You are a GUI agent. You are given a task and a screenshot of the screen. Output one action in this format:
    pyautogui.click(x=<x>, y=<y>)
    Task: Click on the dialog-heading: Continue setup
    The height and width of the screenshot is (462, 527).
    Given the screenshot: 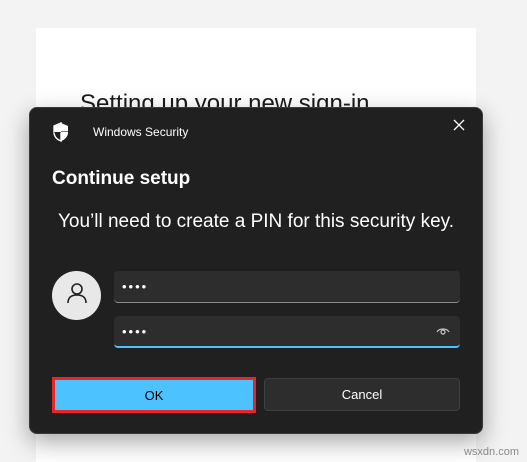 What is the action you would take?
    pyautogui.click(x=121, y=178)
    